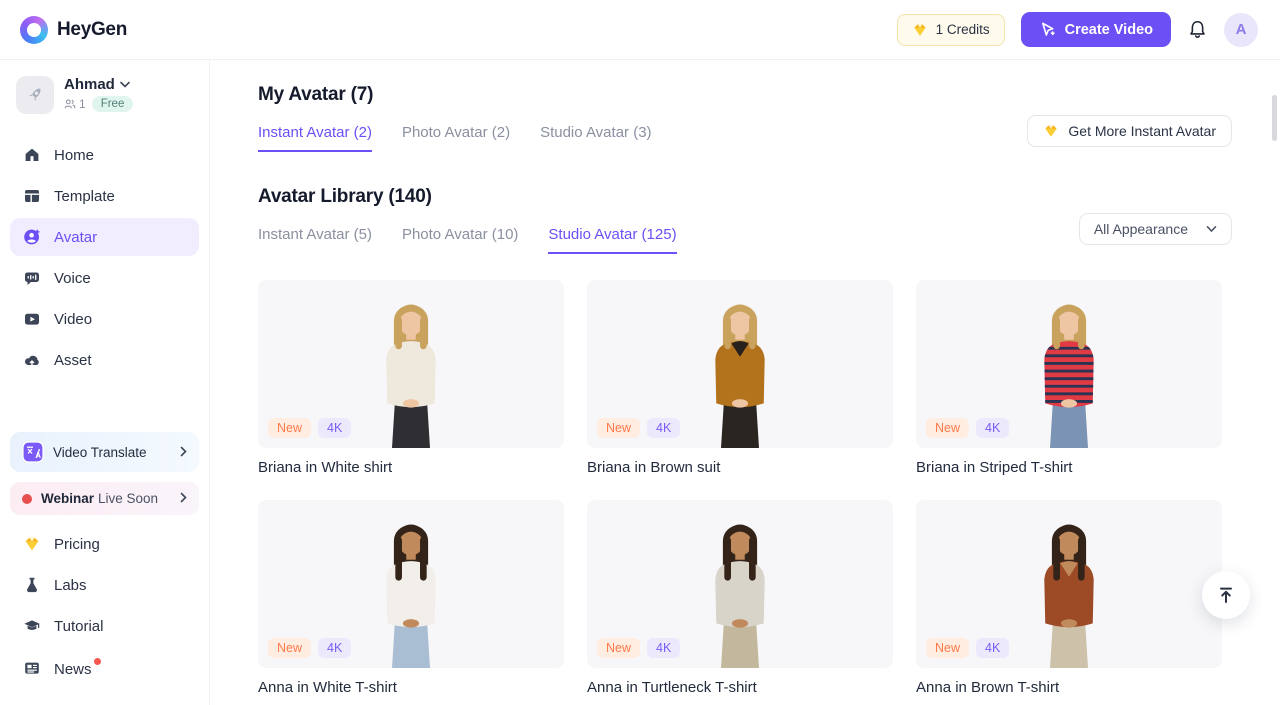 The height and width of the screenshot is (705, 1280). What do you see at coordinates (32, 196) in the screenshot?
I see `template-icon` at bounding box center [32, 196].